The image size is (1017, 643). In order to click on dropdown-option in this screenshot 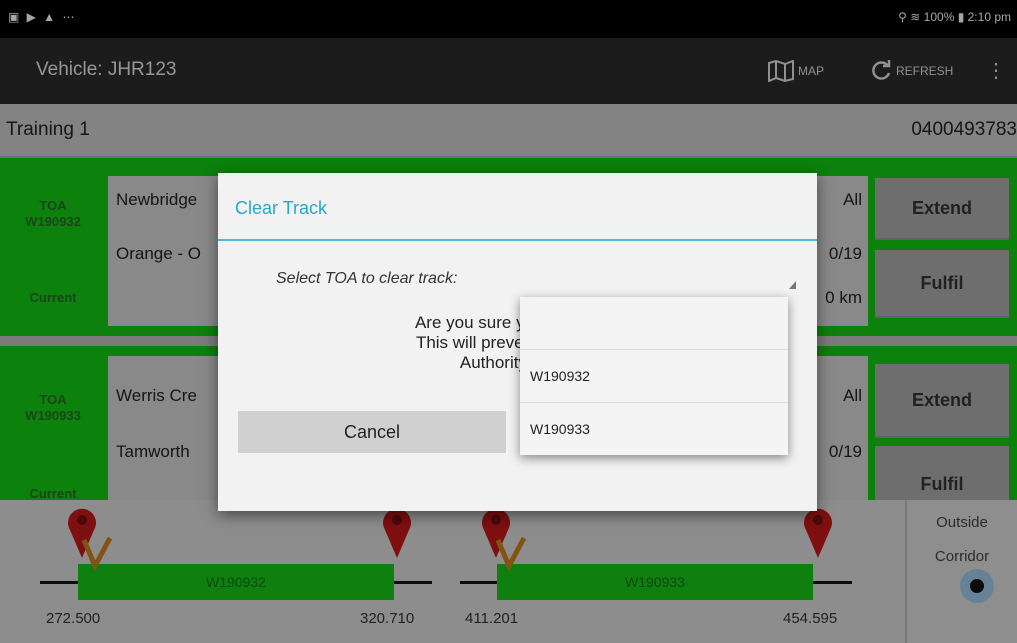, I will do `click(654, 323)`.